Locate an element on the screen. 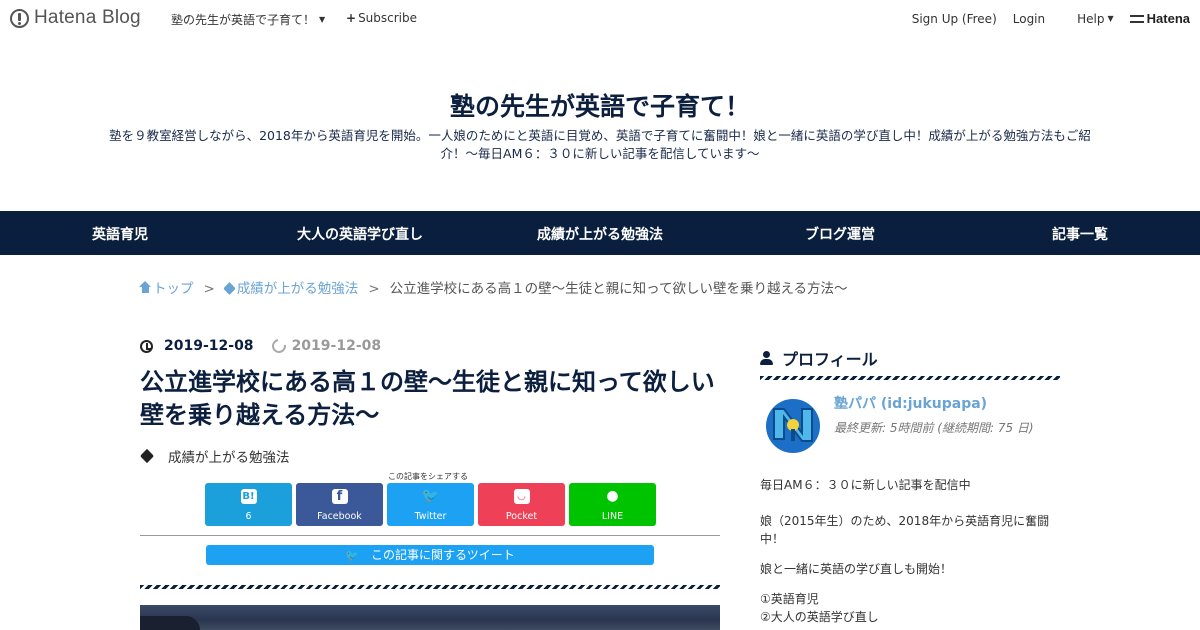 This screenshot has height=630, width=1200. nav-item-blog-unei: ブログ運営 is located at coordinates (840, 234).